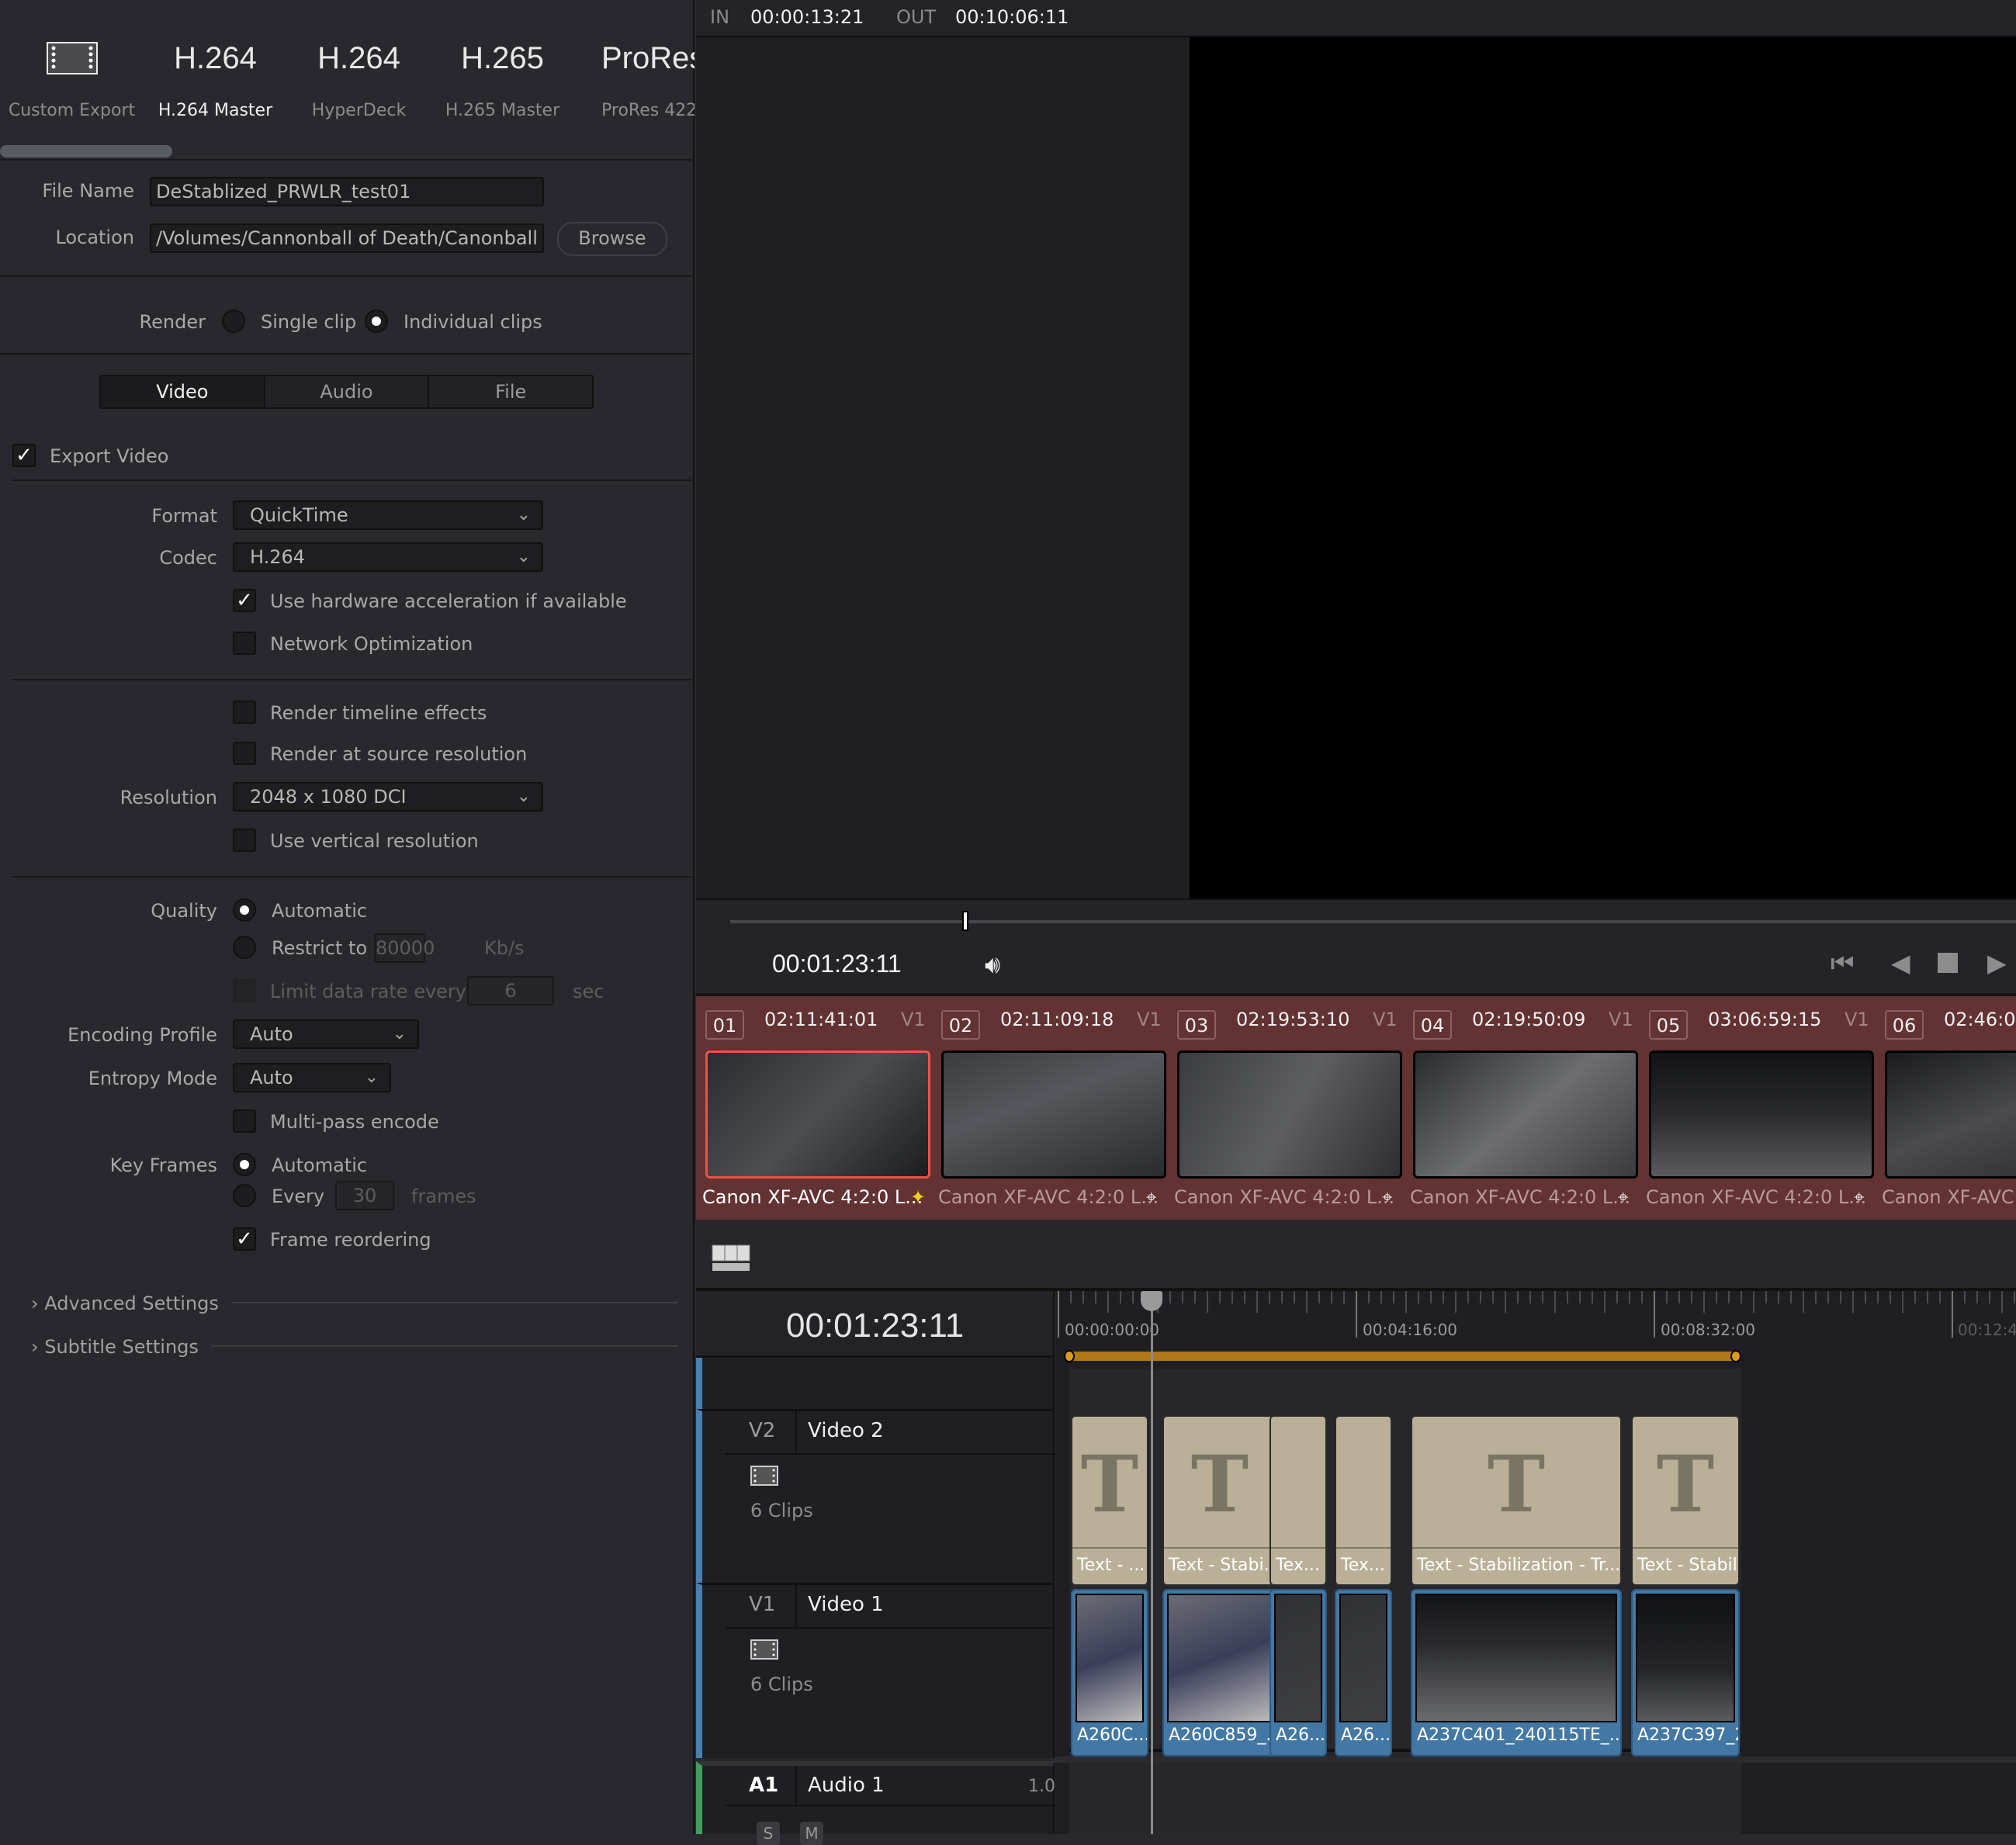 The height and width of the screenshot is (1845, 2016). Describe the element at coordinates (878, 1670) in the screenshot. I see `track-header-v1: V1 Video 1 6 Clips` at that location.